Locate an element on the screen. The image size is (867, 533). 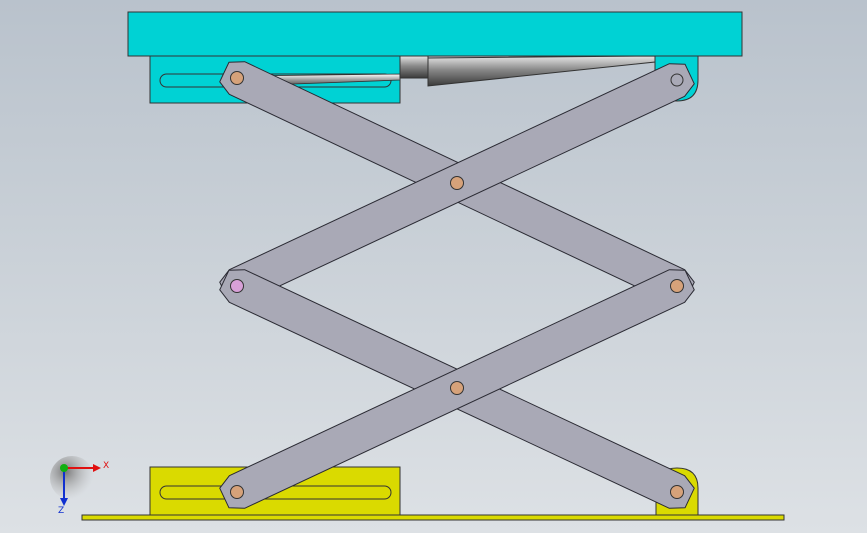
coordinate-triad: X Z is located at coordinates (79, 486).